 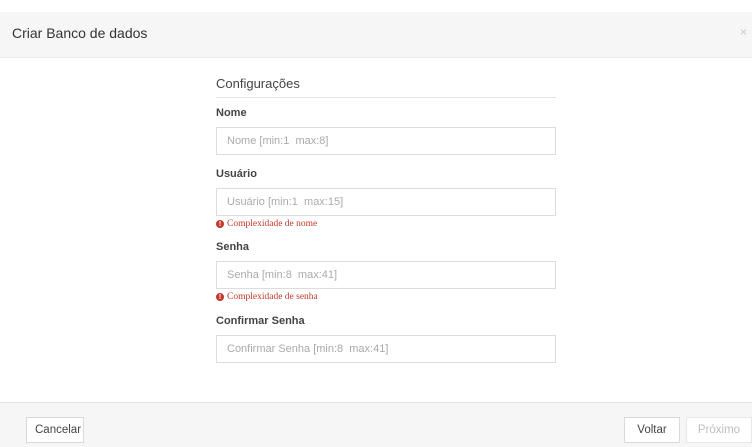 What do you see at coordinates (386, 297) in the screenshot?
I see `password-error-message: ! Complexidade de senha` at bounding box center [386, 297].